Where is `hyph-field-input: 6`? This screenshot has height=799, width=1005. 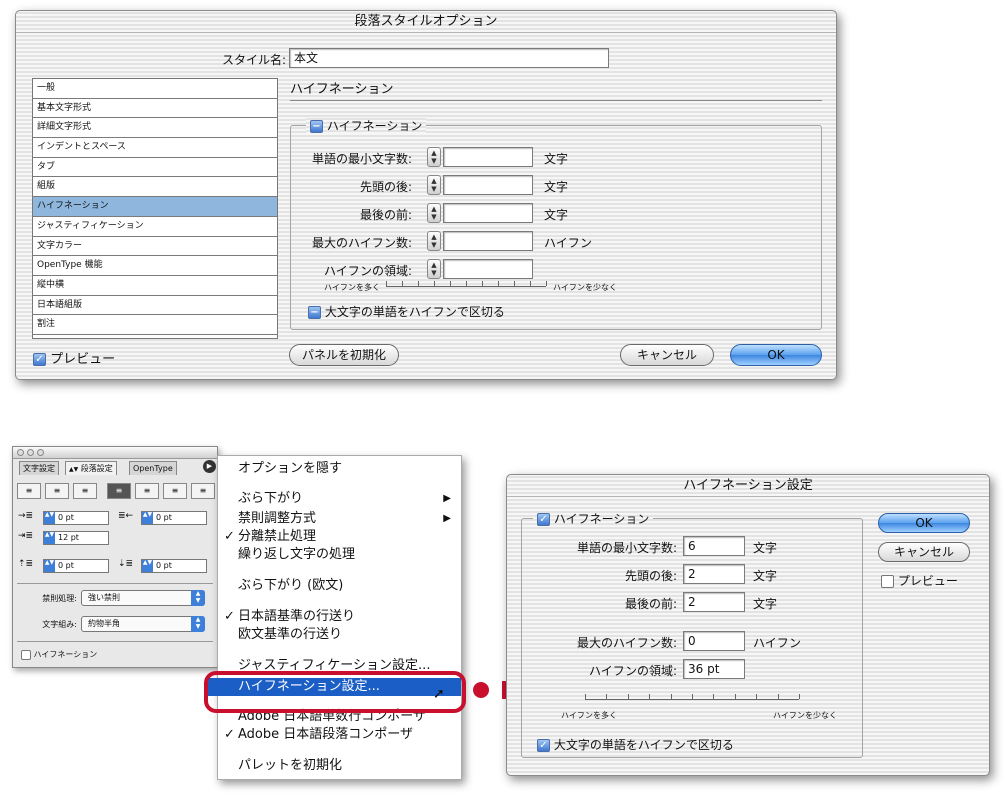 hyph-field-input: 6 is located at coordinates (714, 546).